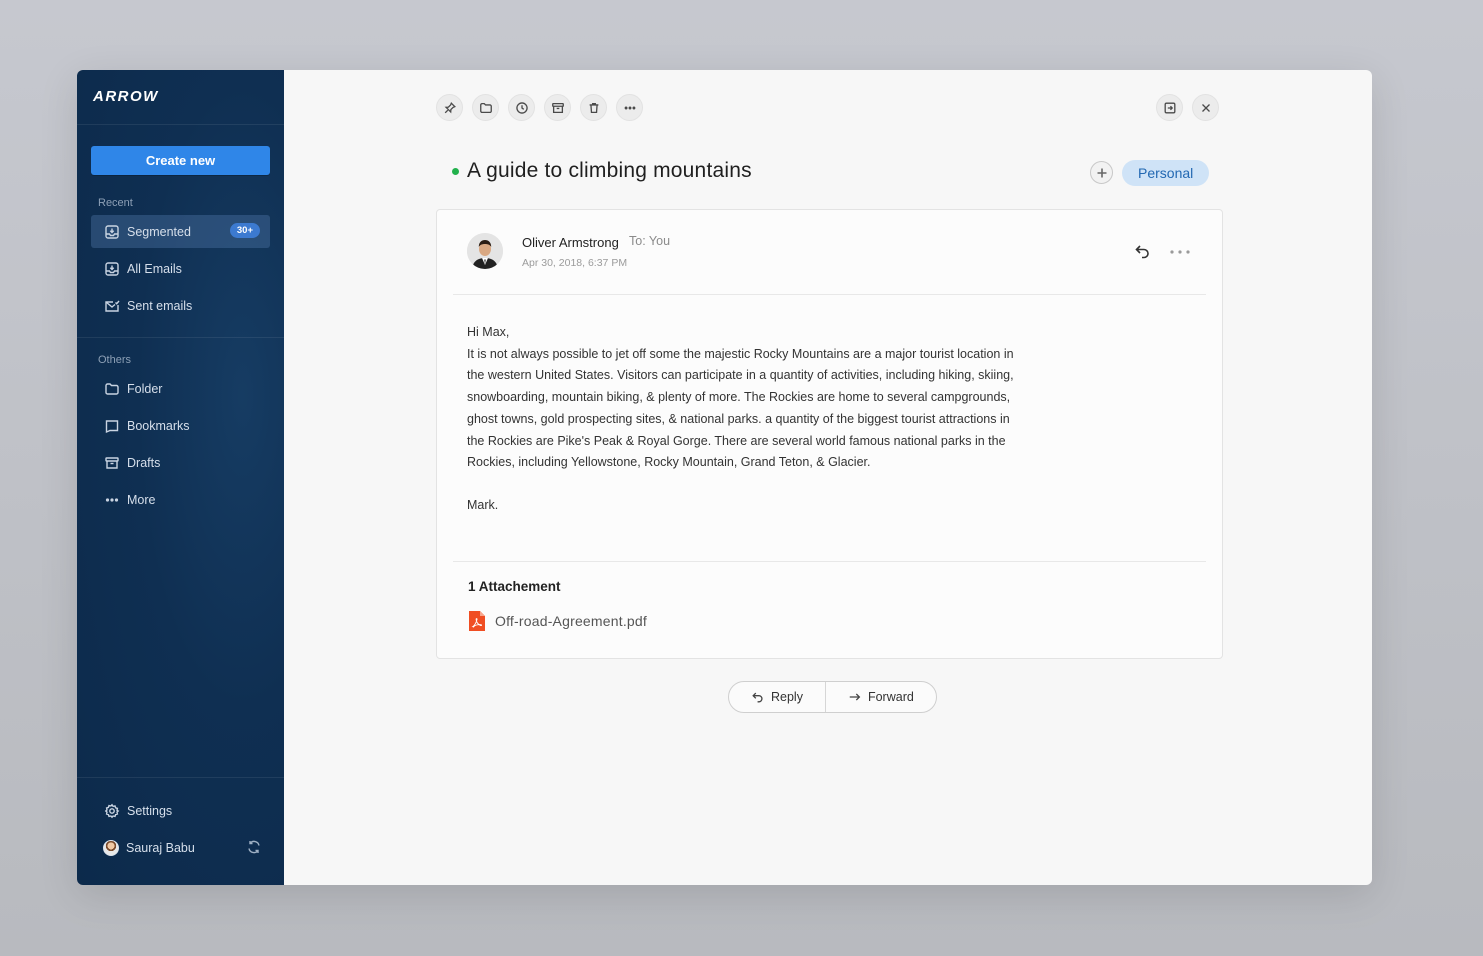  I want to click on arrow-right-icon, so click(855, 697).